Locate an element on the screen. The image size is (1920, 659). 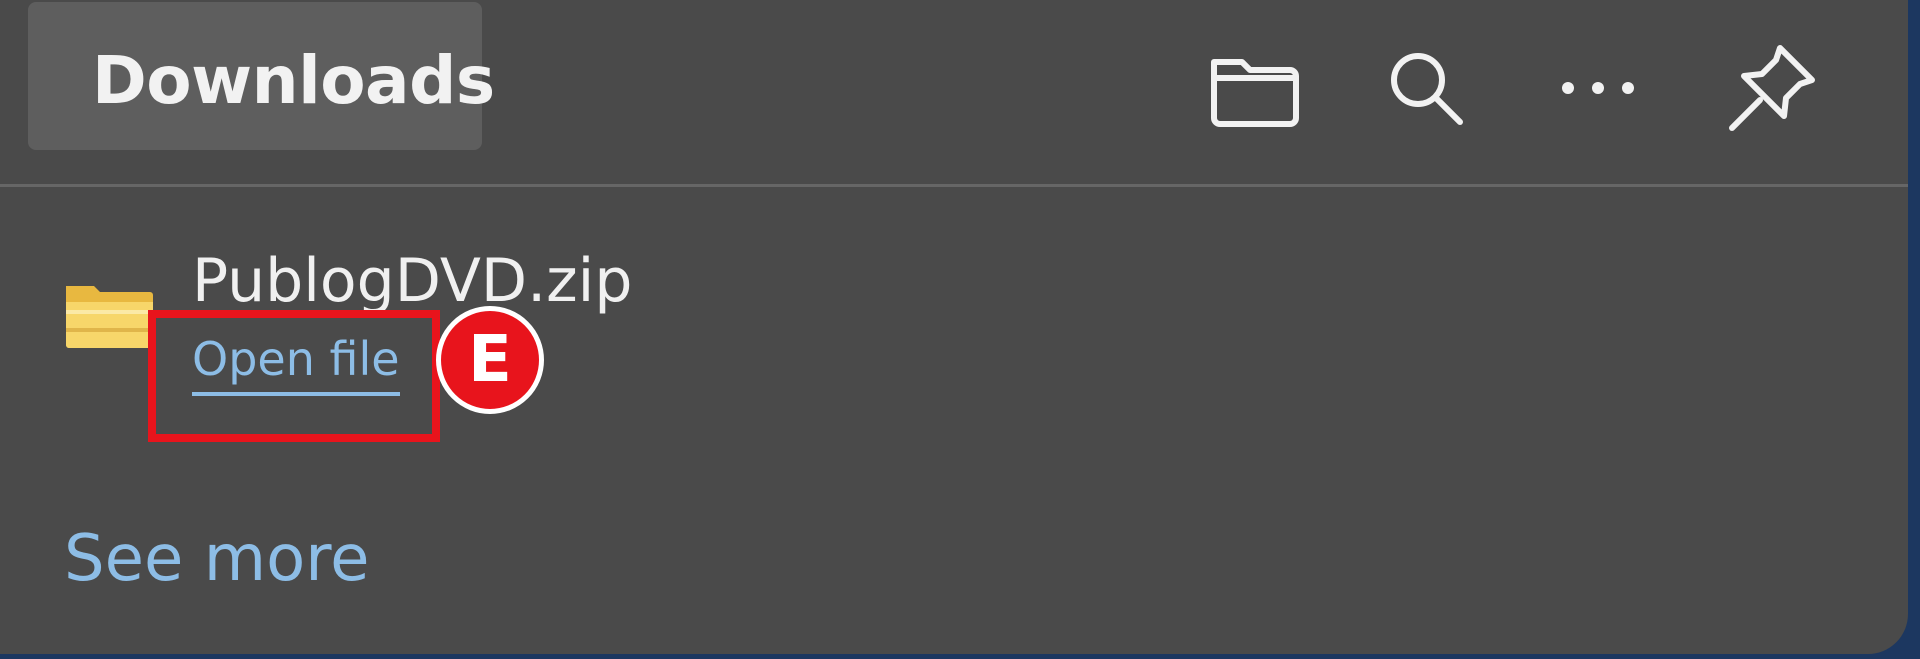
open-folder-button is located at coordinates (1254, 88).